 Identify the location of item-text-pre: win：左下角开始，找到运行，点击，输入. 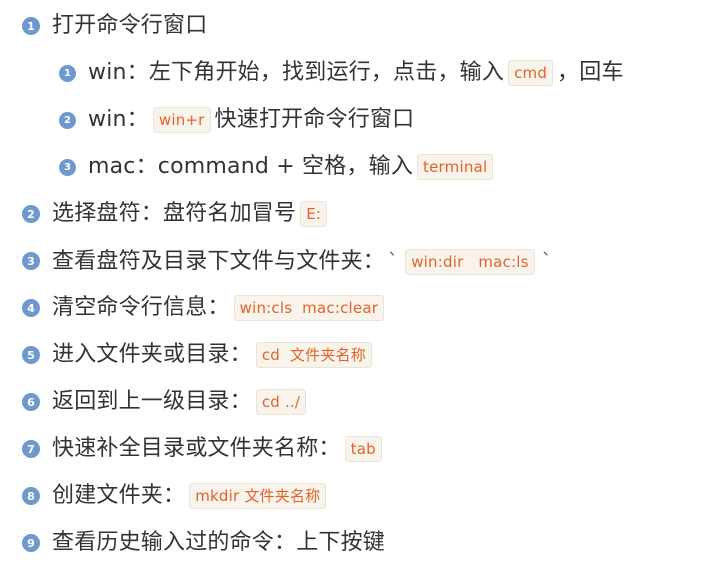
(296, 72).